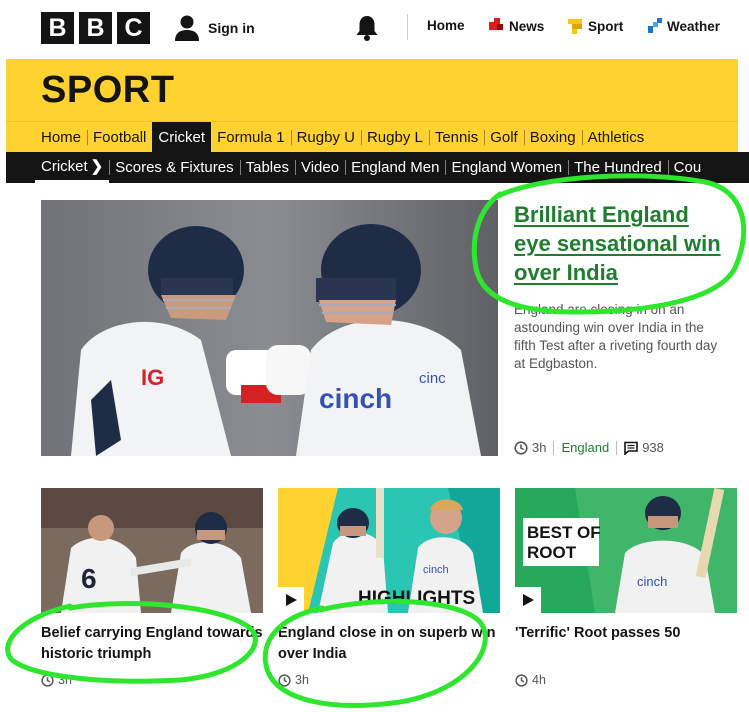  What do you see at coordinates (626, 633) in the screenshot?
I see `card-headline: 'Terrific' Root passes 50` at bounding box center [626, 633].